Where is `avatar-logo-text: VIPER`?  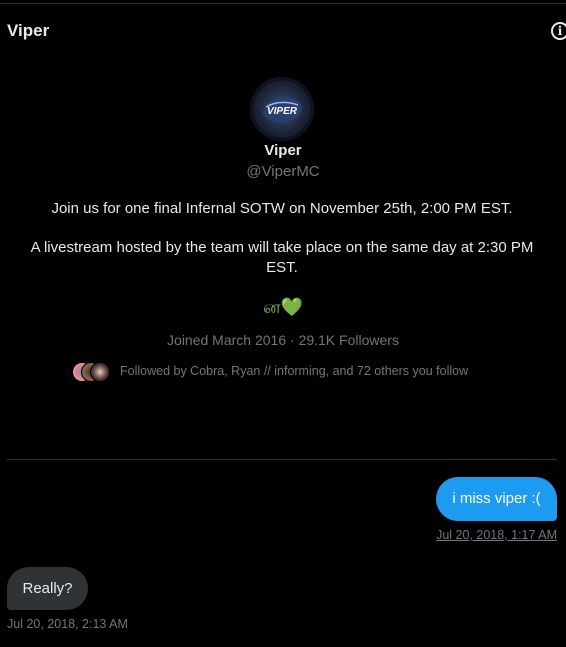
avatar-logo-text: VIPER is located at coordinates (282, 111).